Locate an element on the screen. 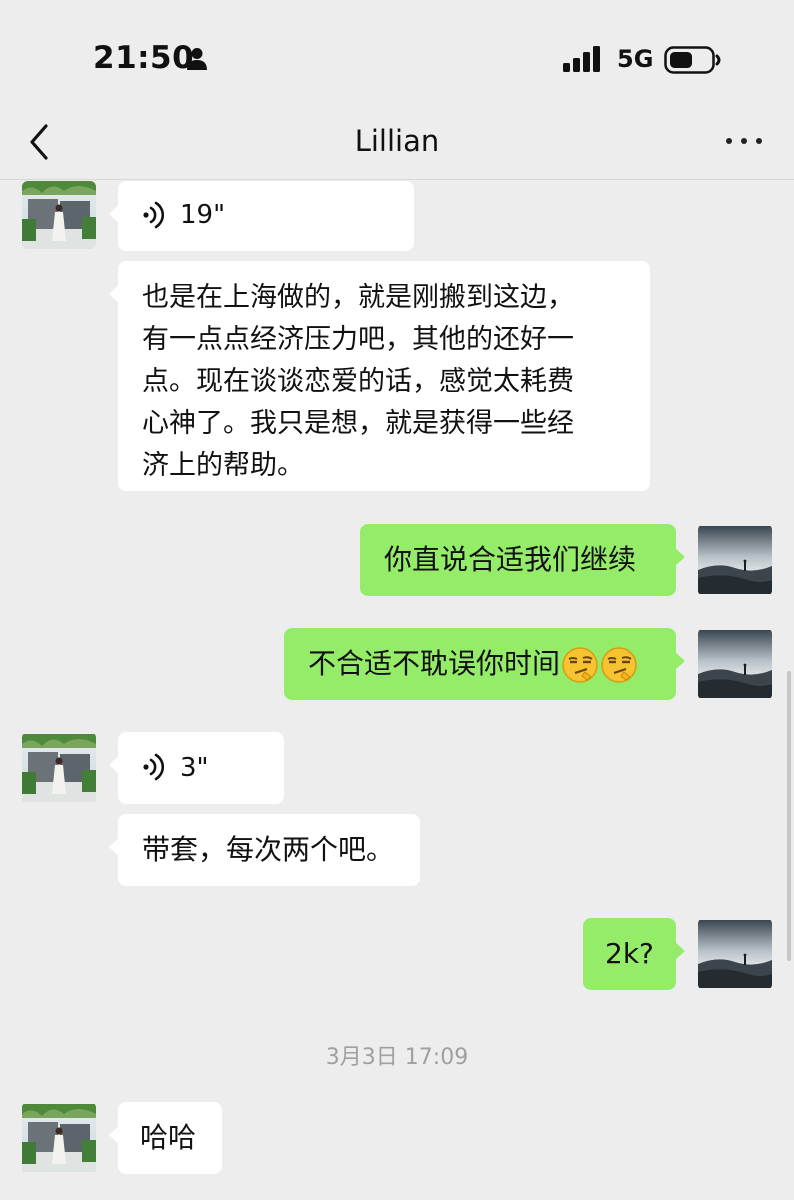 The height and width of the screenshot is (1200, 794). message-line: 济上的帮助。 is located at coordinates (223, 465).